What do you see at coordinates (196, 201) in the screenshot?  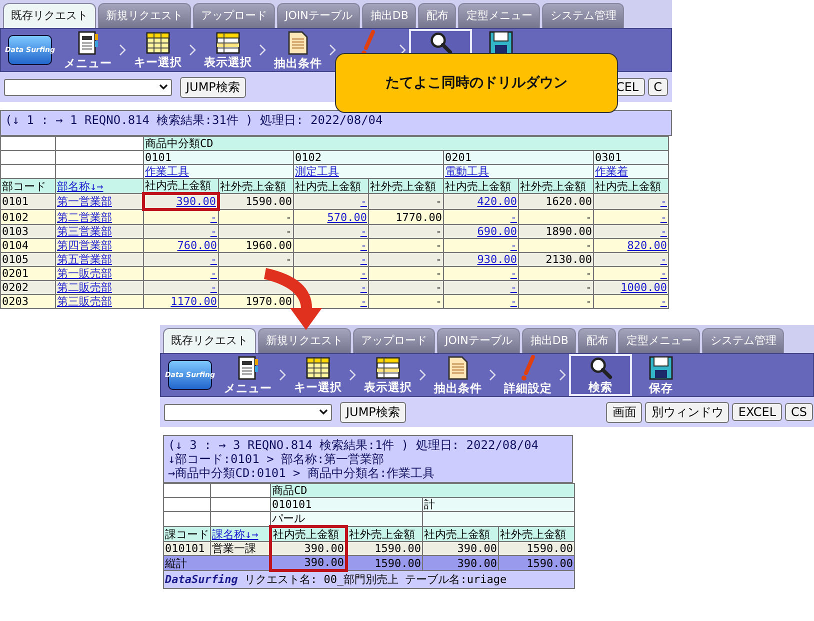 I see `link: 390.00` at bounding box center [196, 201].